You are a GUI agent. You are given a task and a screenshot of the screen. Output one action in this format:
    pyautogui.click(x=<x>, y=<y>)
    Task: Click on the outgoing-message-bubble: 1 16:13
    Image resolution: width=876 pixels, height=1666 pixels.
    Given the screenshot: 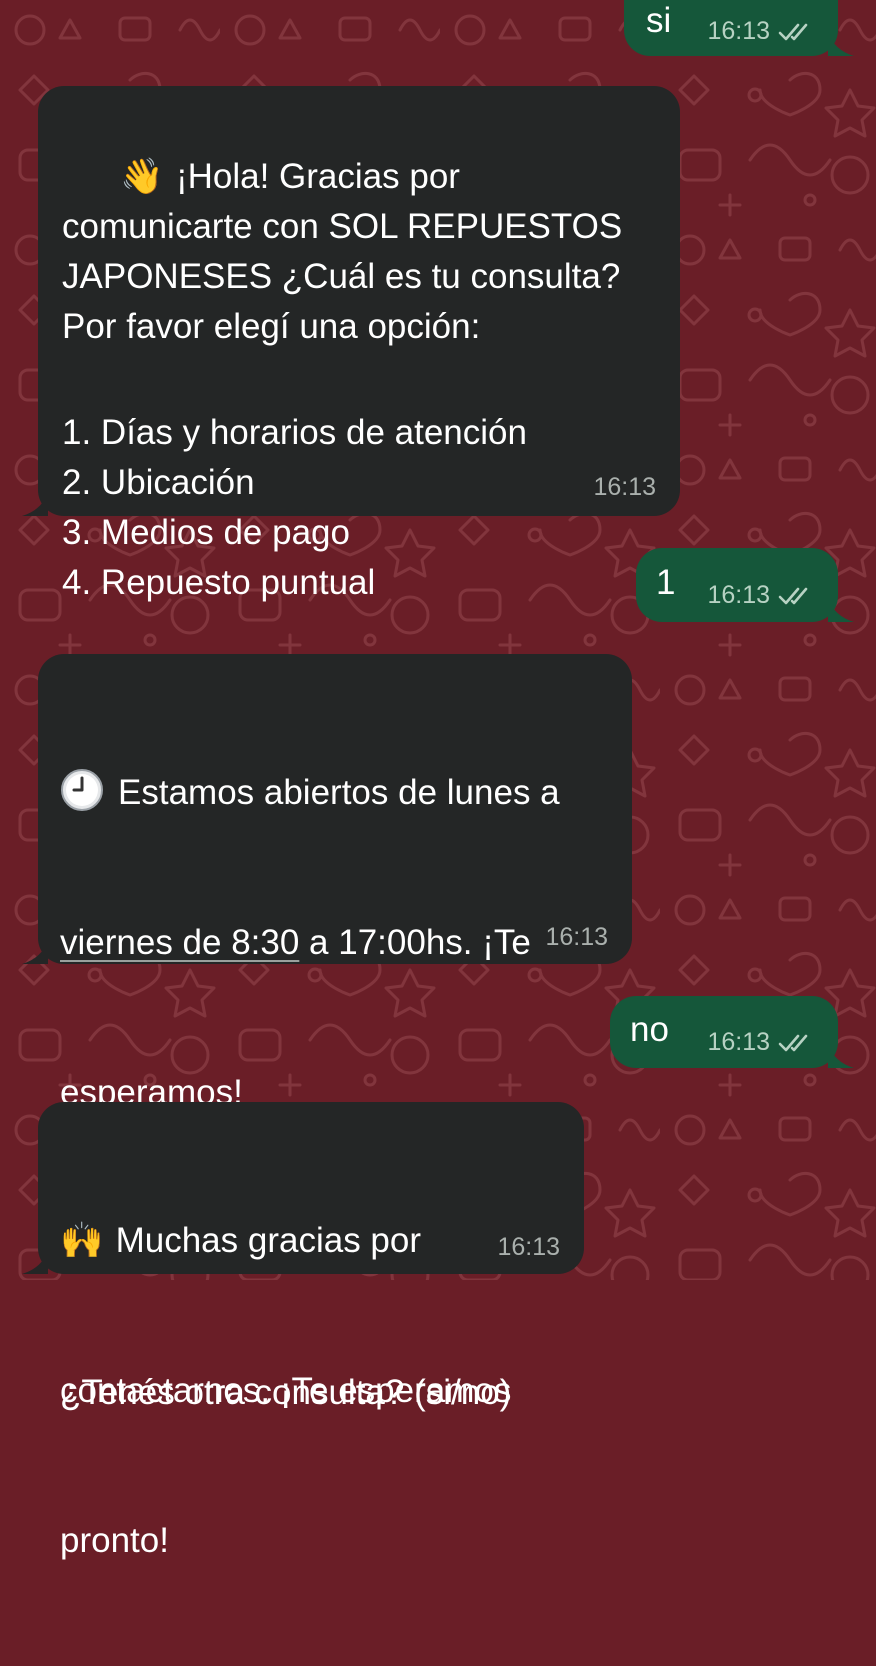 What is the action you would take?
    pyautogui.click(x=745, y=585)
    